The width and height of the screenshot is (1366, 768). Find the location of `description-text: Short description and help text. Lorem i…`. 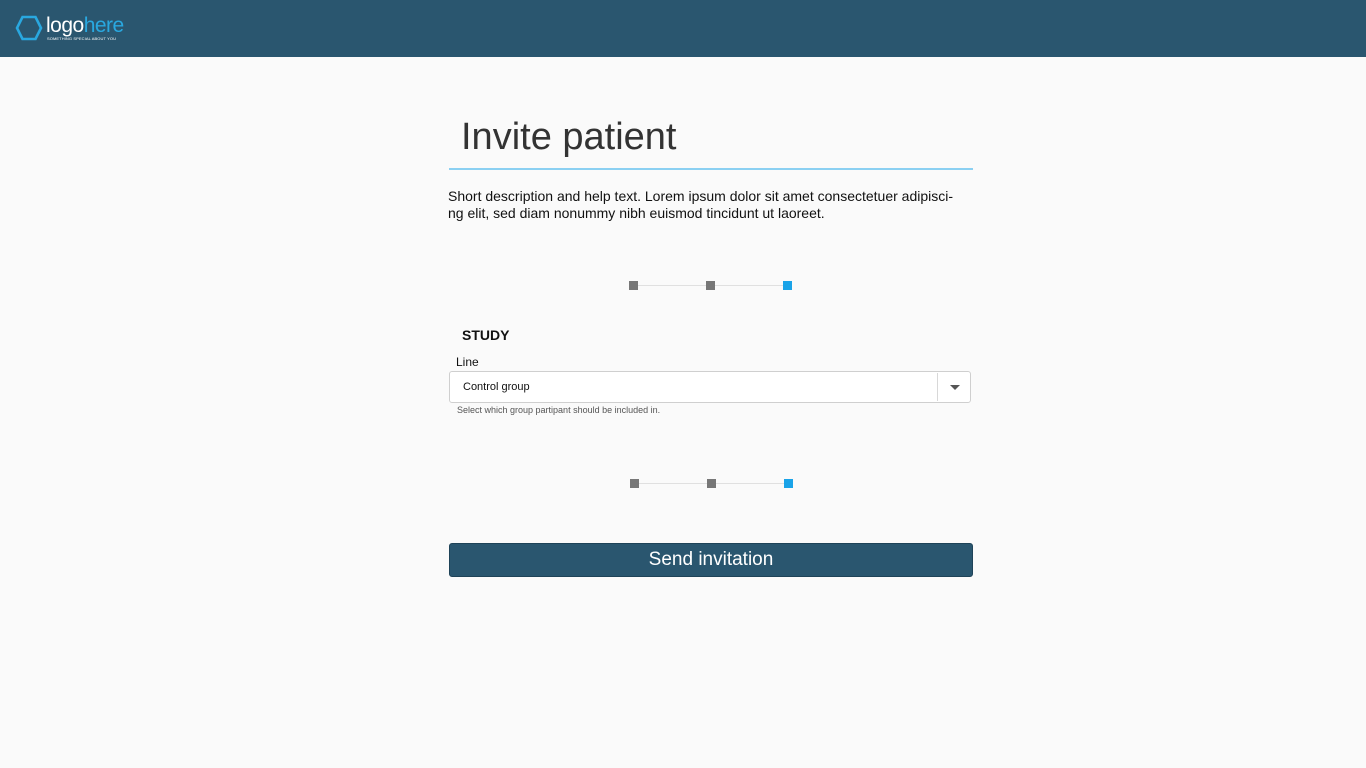

description-text: Short description and help text. Lorem i… is located at coordinates (701, 204).